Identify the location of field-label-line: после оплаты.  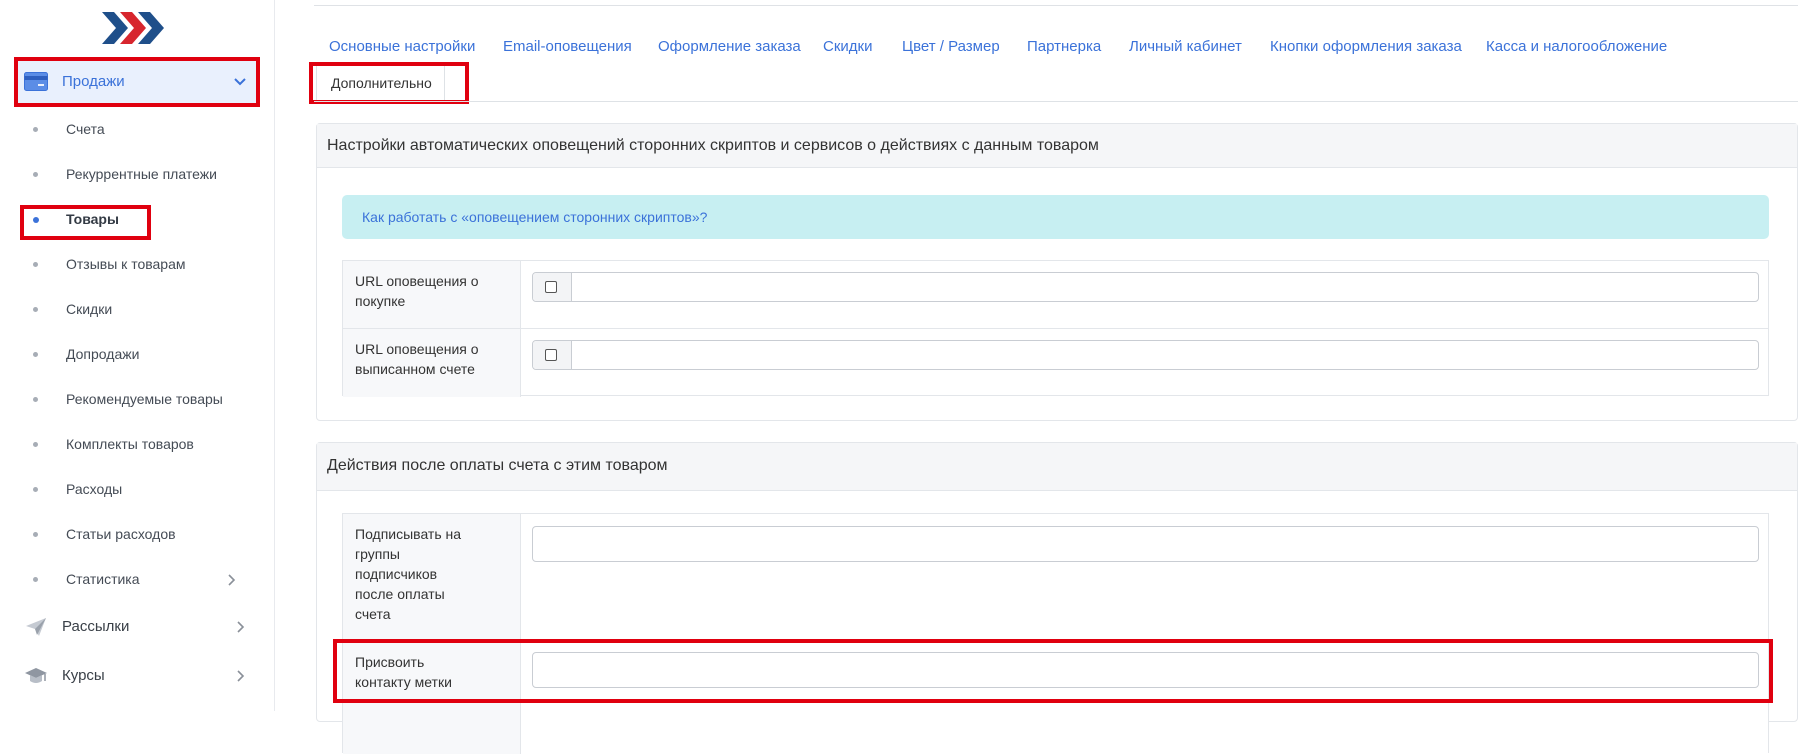
(400, 594).